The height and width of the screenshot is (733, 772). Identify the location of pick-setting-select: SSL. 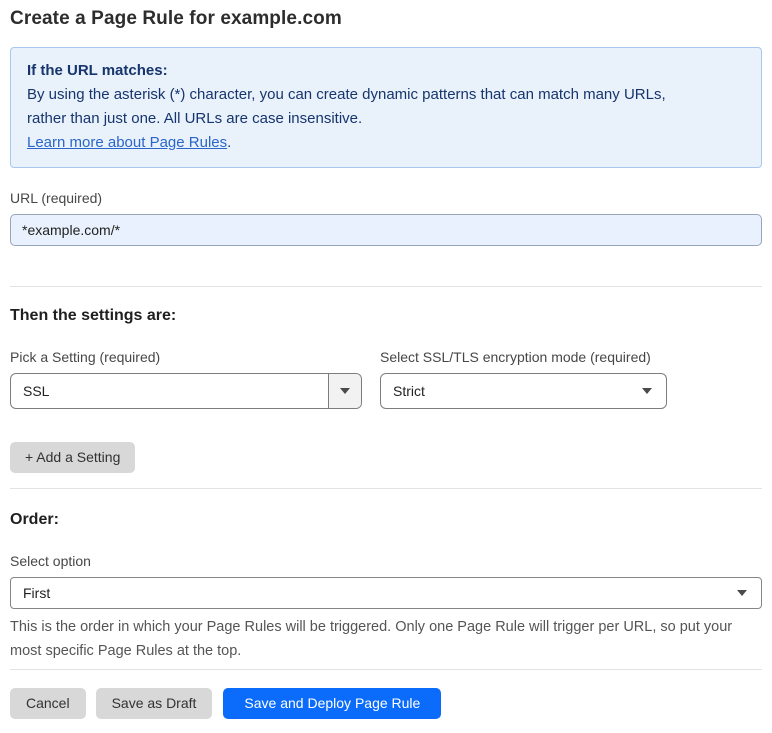
(186, 391).